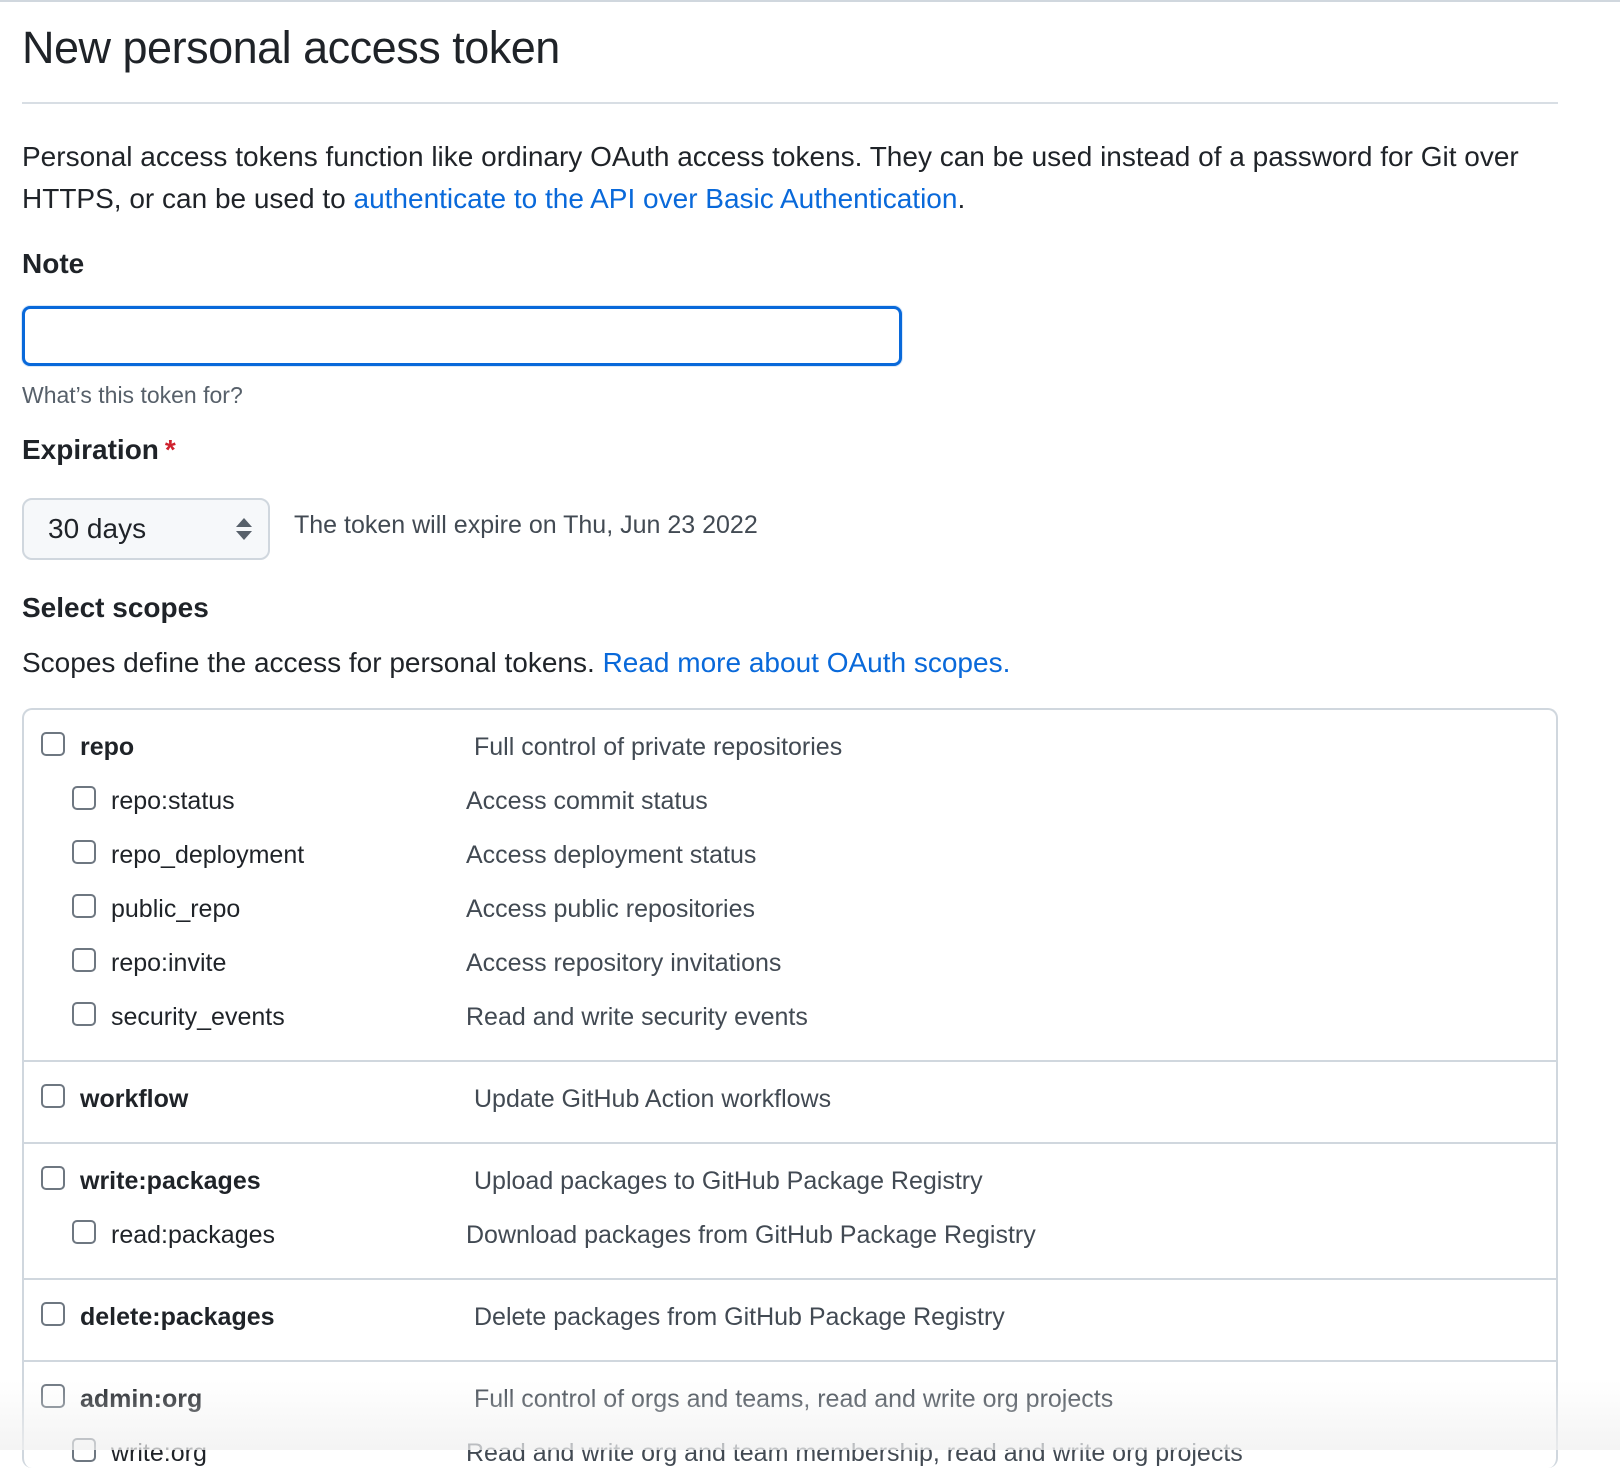  I want to click on select-arrows-icon, so click(244, 530).